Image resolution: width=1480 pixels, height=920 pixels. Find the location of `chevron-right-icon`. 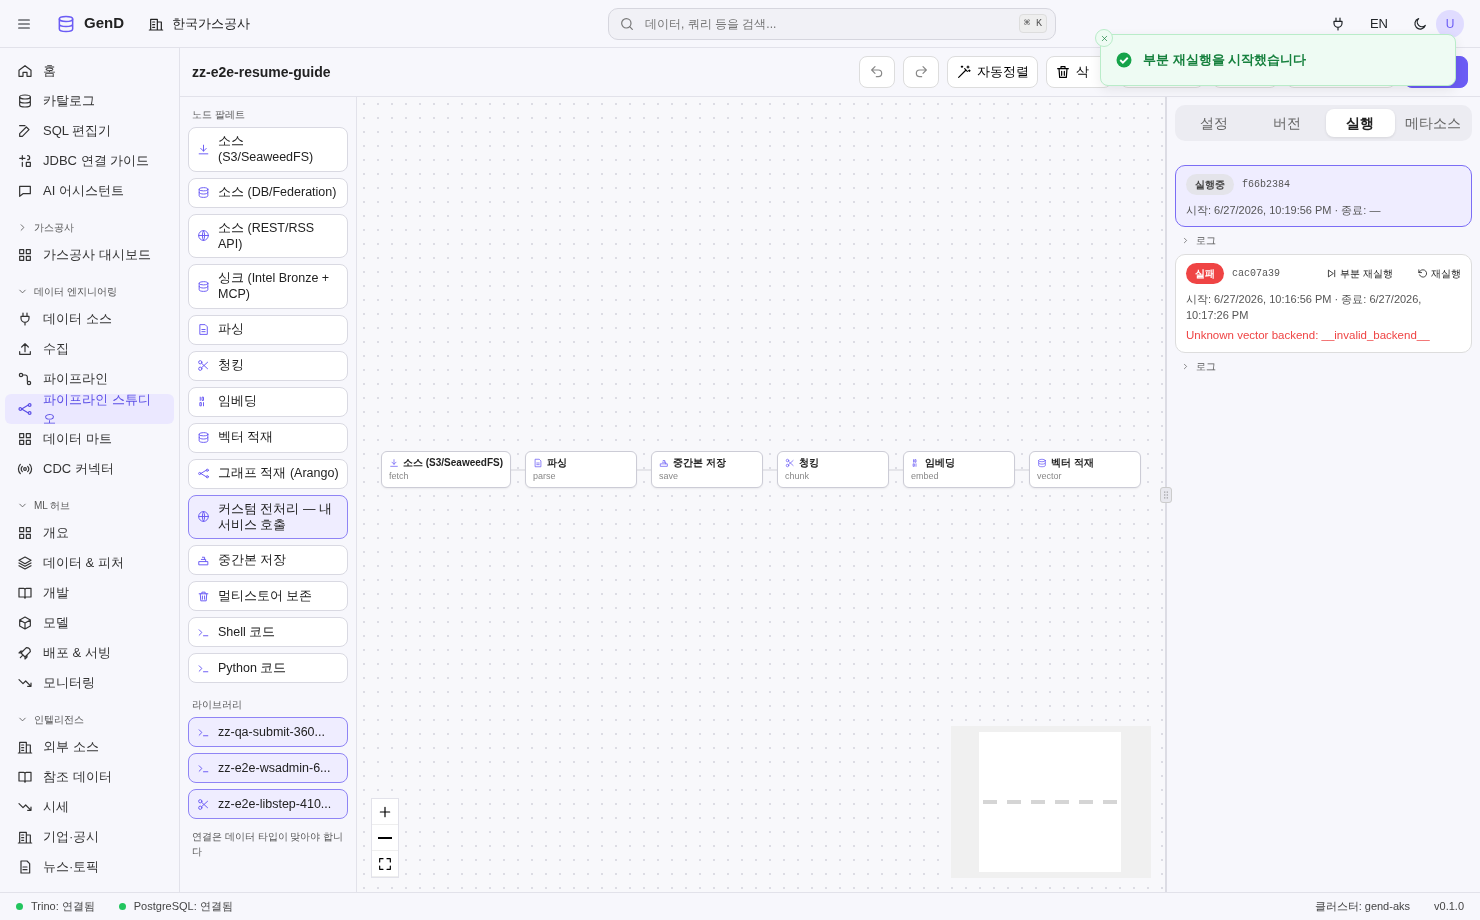

chevron-right-icon is located at coordinates (1185, 367).